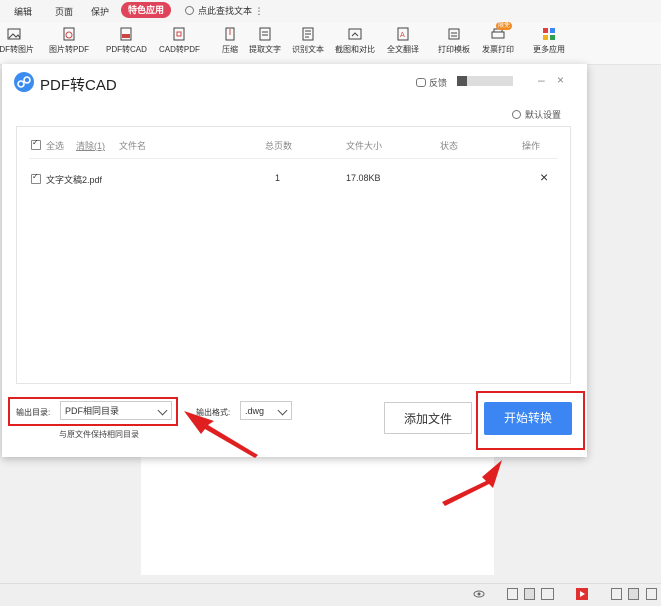 The height and width of the screenshot is (606, 661). What do you see at coordinates (616, 594) in the screenshot?
I see `fit-width-icon` at bounding box center [616, 594].